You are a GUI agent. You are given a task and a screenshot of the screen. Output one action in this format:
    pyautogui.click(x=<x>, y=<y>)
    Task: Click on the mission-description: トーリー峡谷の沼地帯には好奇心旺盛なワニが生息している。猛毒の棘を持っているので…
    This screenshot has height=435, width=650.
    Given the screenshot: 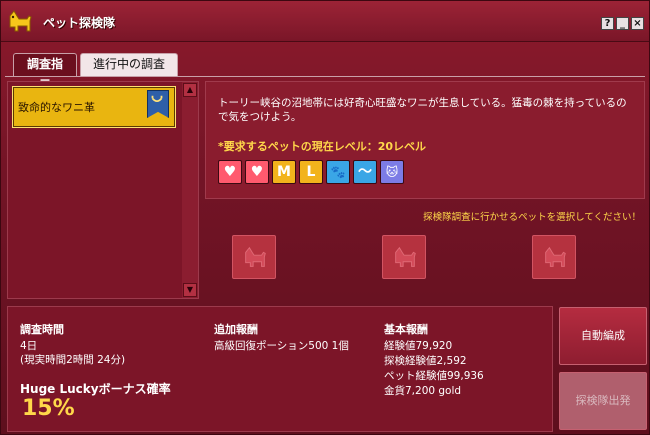 What is the action you would take?
    pyautogui.click(x=422, y=110)
    